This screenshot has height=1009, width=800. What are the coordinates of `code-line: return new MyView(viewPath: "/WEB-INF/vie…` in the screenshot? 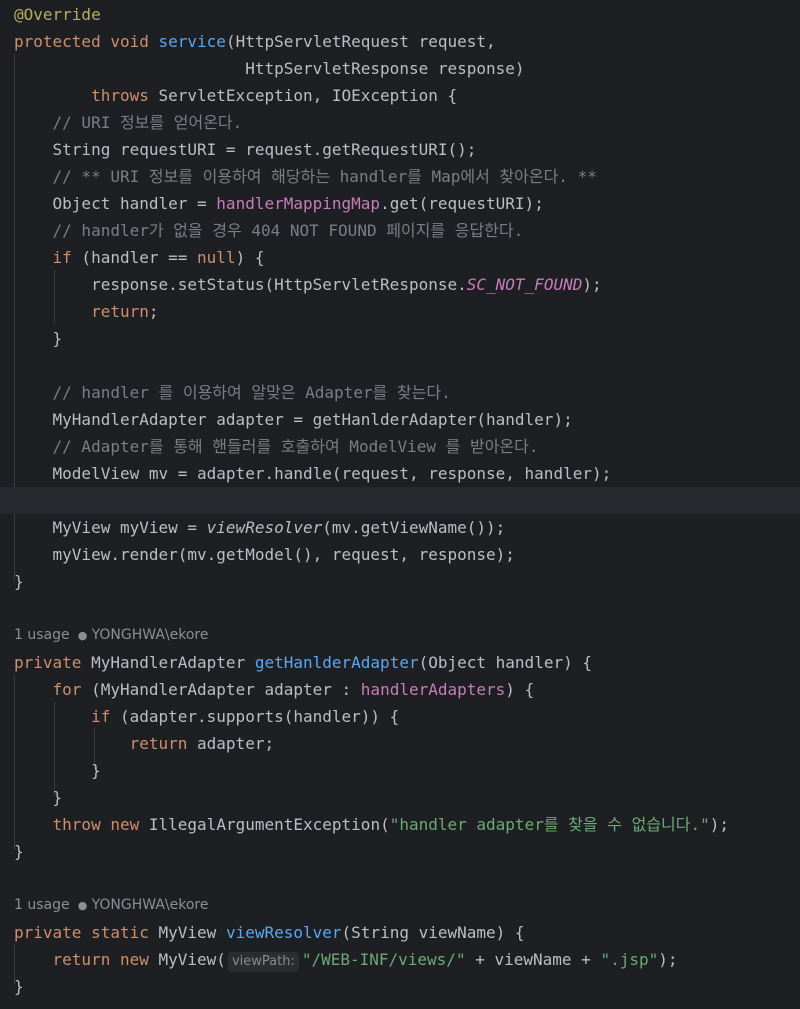 It's located at (400, 959).